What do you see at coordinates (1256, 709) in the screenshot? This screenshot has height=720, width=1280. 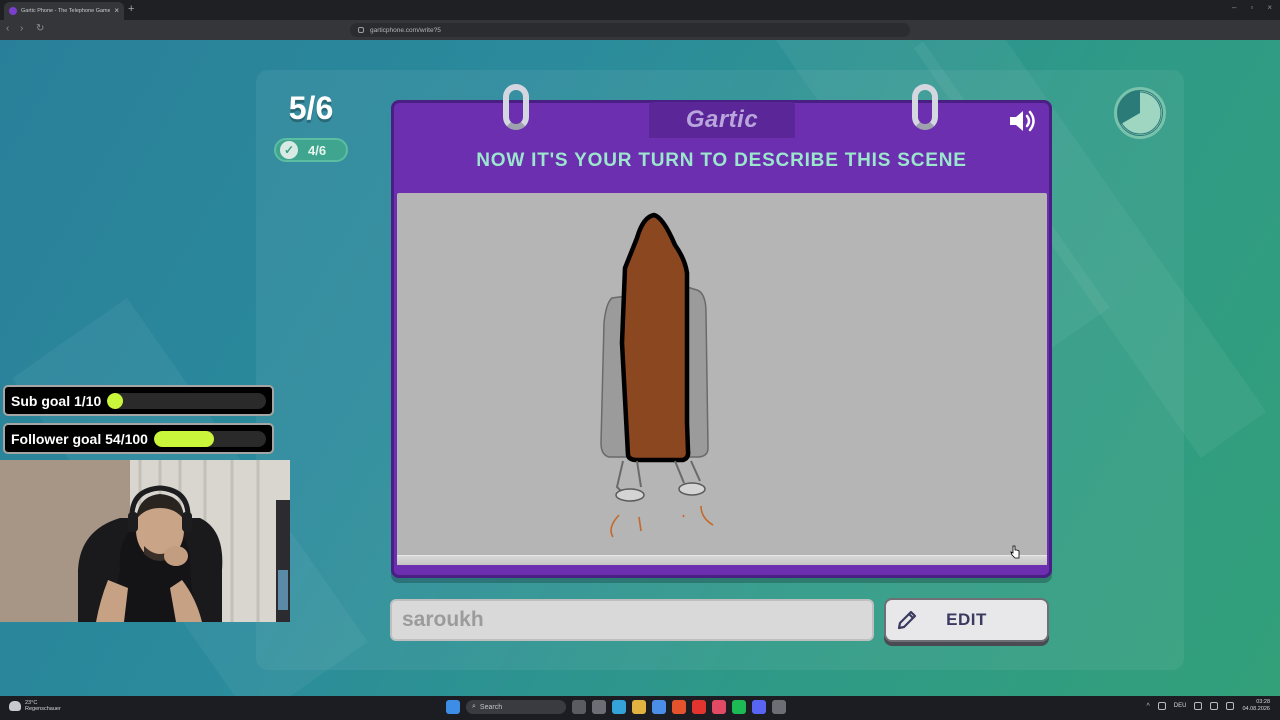 I see `clock-date: 04.08.2026` at bounding box center [1256, 709].